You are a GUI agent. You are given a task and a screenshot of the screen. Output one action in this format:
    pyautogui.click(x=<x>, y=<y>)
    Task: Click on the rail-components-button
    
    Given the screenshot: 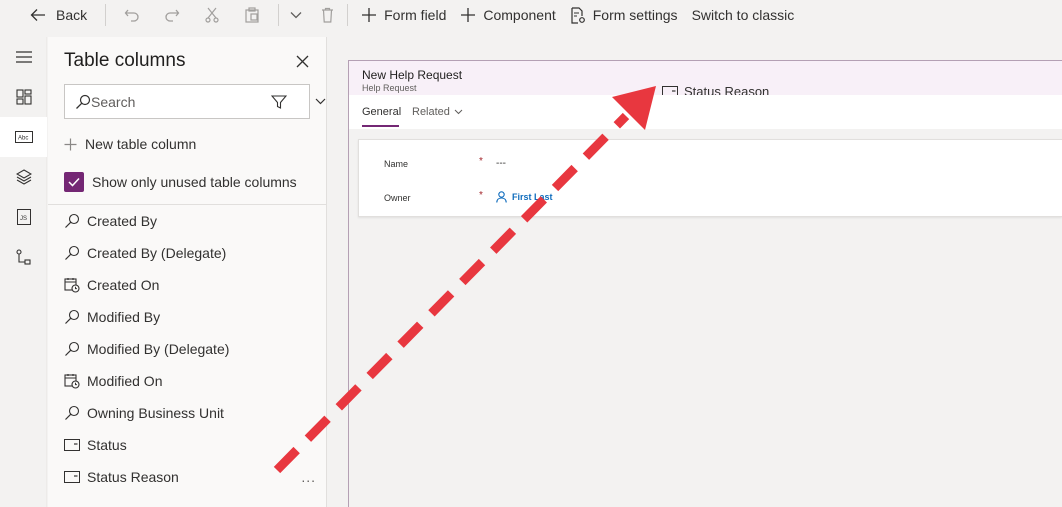 What is the action you would take?
    pyautogui.click(x=23, y=97)
    